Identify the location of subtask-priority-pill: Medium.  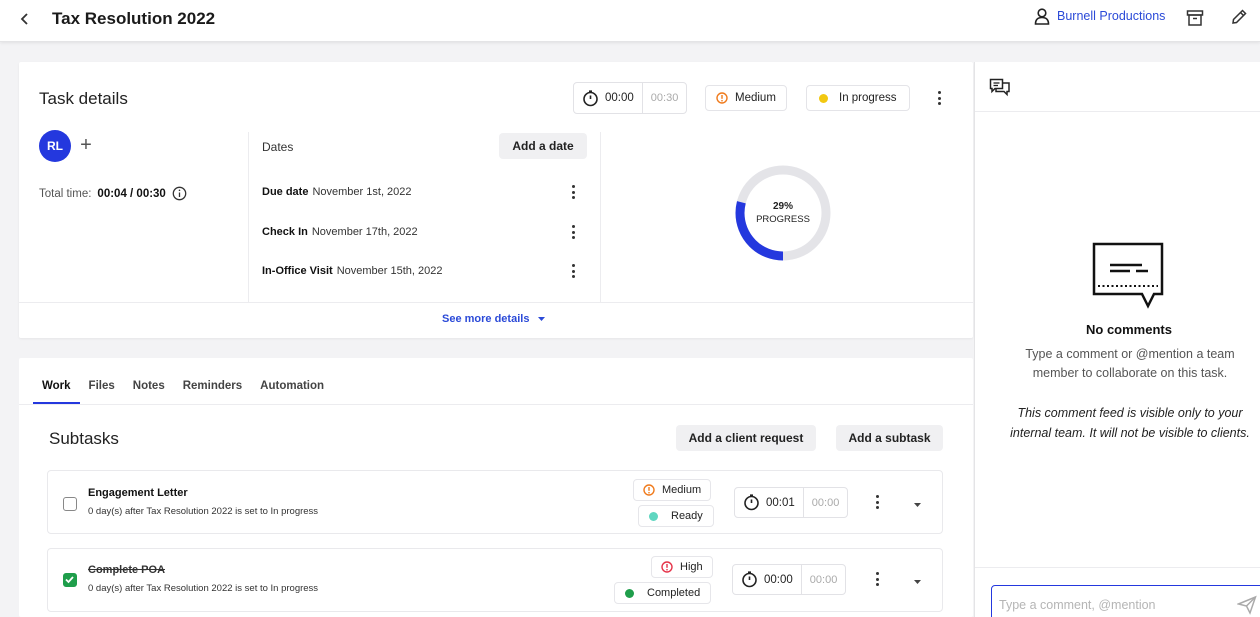
(672, 490).